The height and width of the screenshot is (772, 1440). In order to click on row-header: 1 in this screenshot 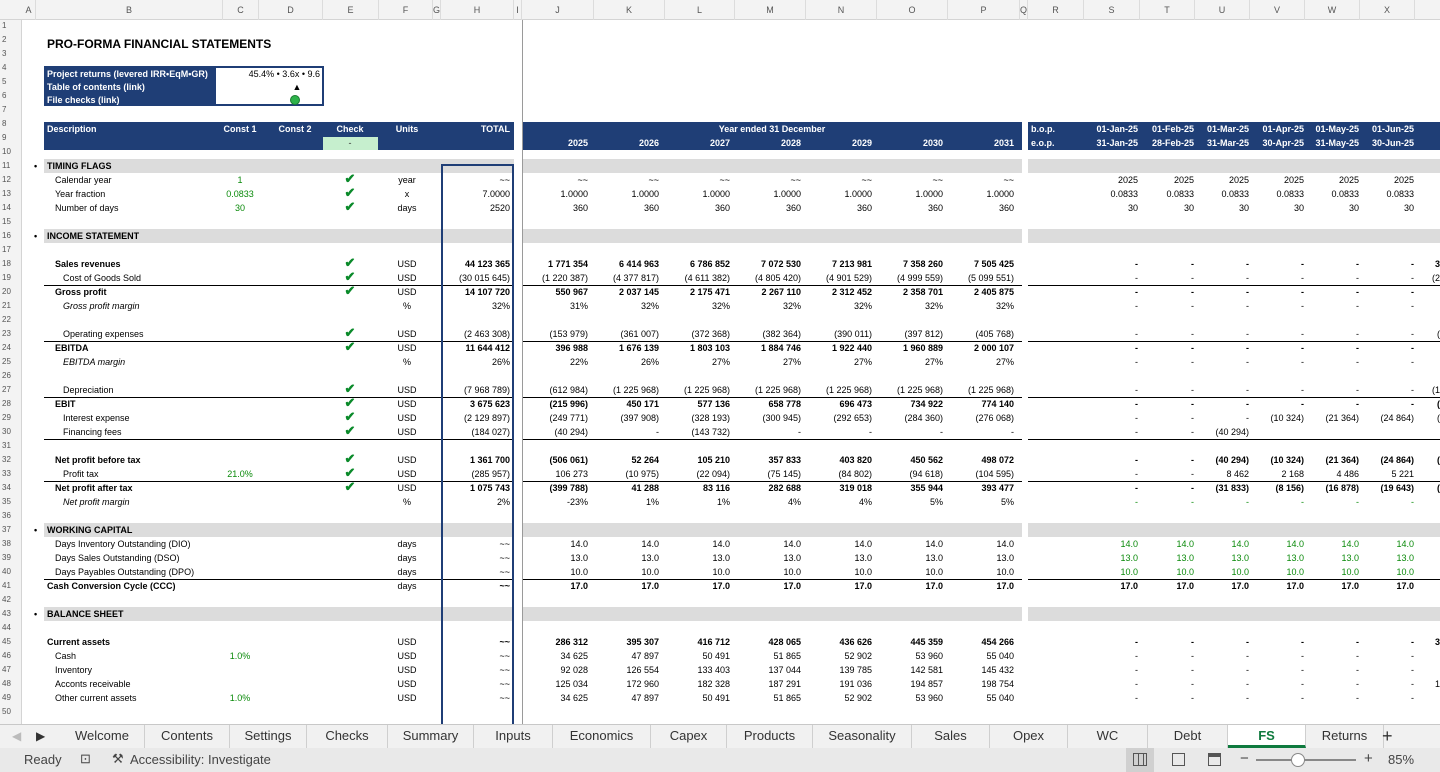, I will do `click(11, 26)`.